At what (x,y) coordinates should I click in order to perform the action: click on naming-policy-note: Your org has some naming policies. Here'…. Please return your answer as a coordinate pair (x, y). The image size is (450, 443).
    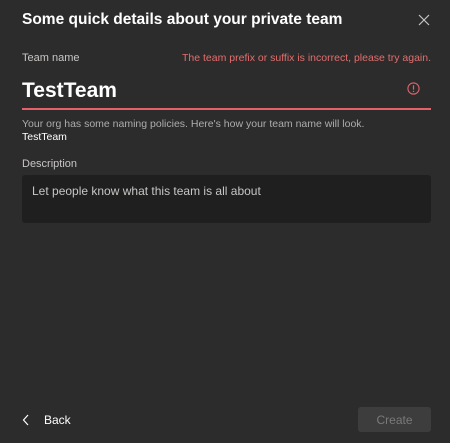
    Looking at the image, I should click on (193, 124).